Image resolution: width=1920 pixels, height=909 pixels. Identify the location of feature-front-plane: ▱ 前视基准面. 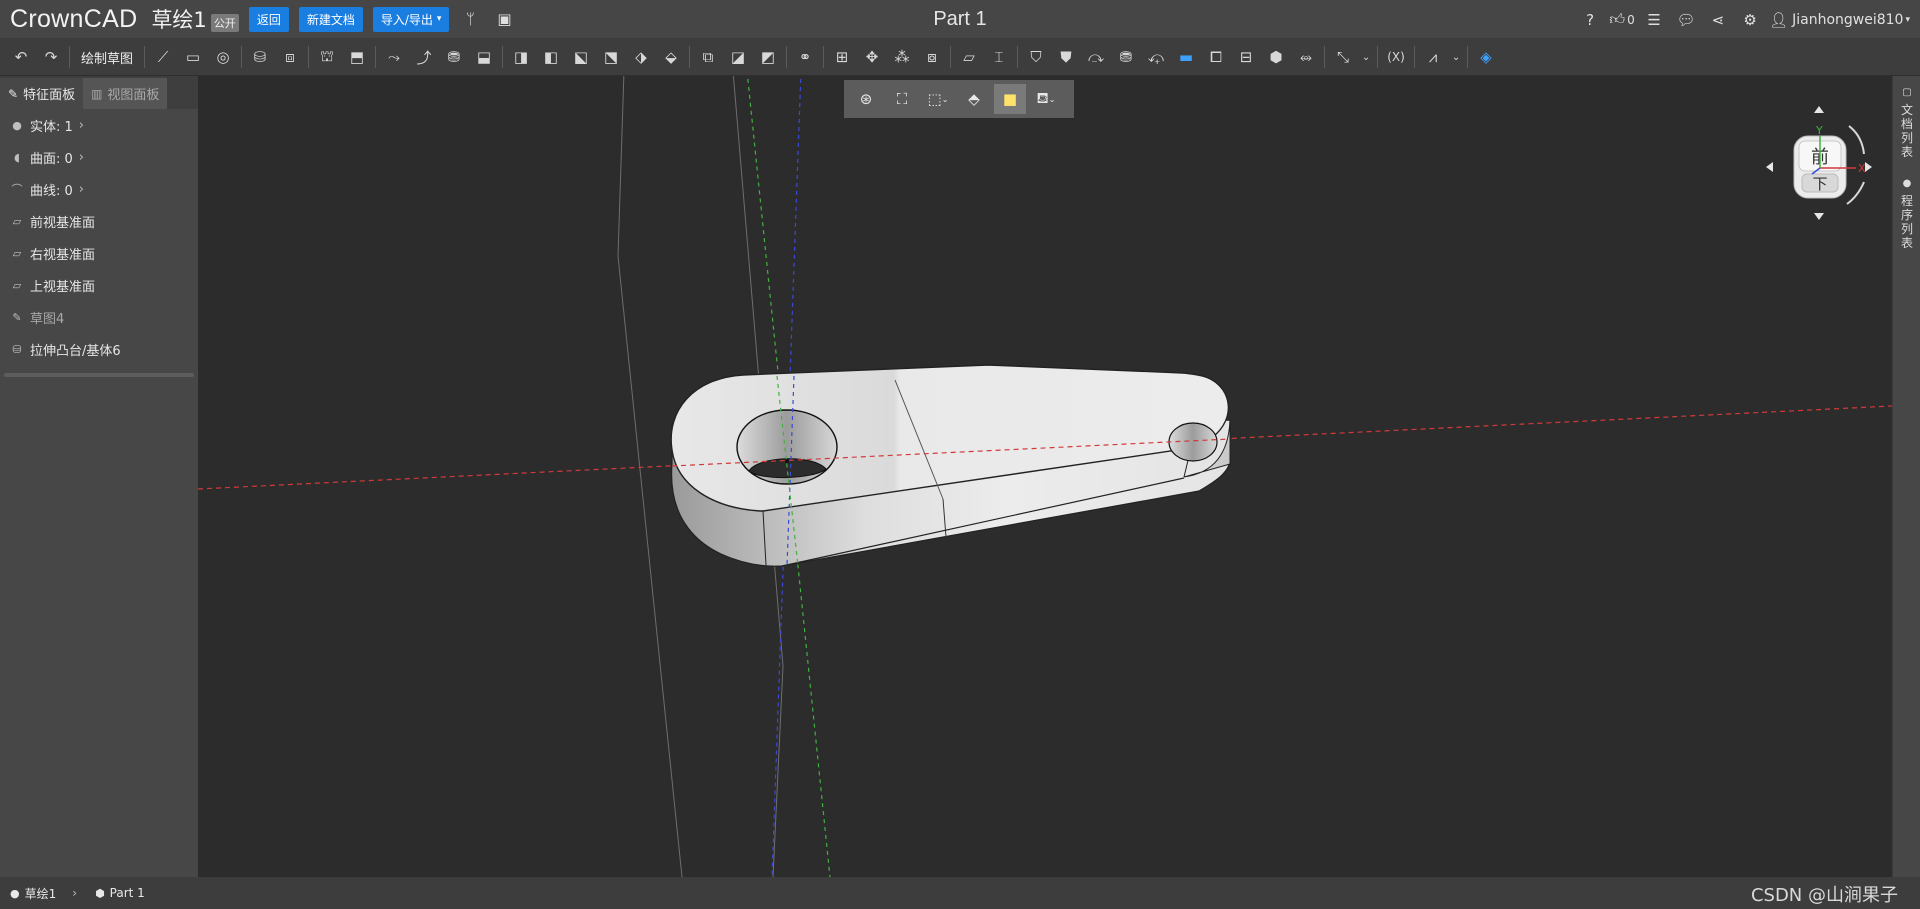
(99, 221).